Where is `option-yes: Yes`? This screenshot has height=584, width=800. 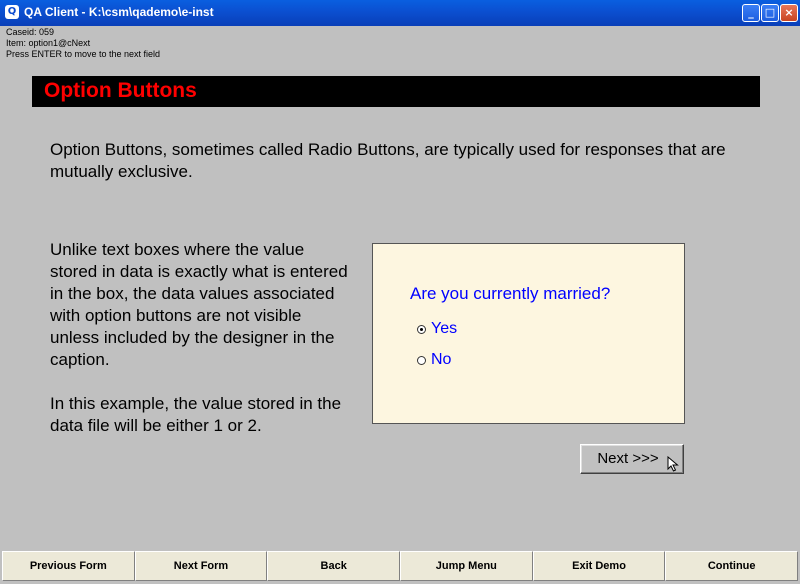
option-yes: Yes is located at coordinates (437, 329).